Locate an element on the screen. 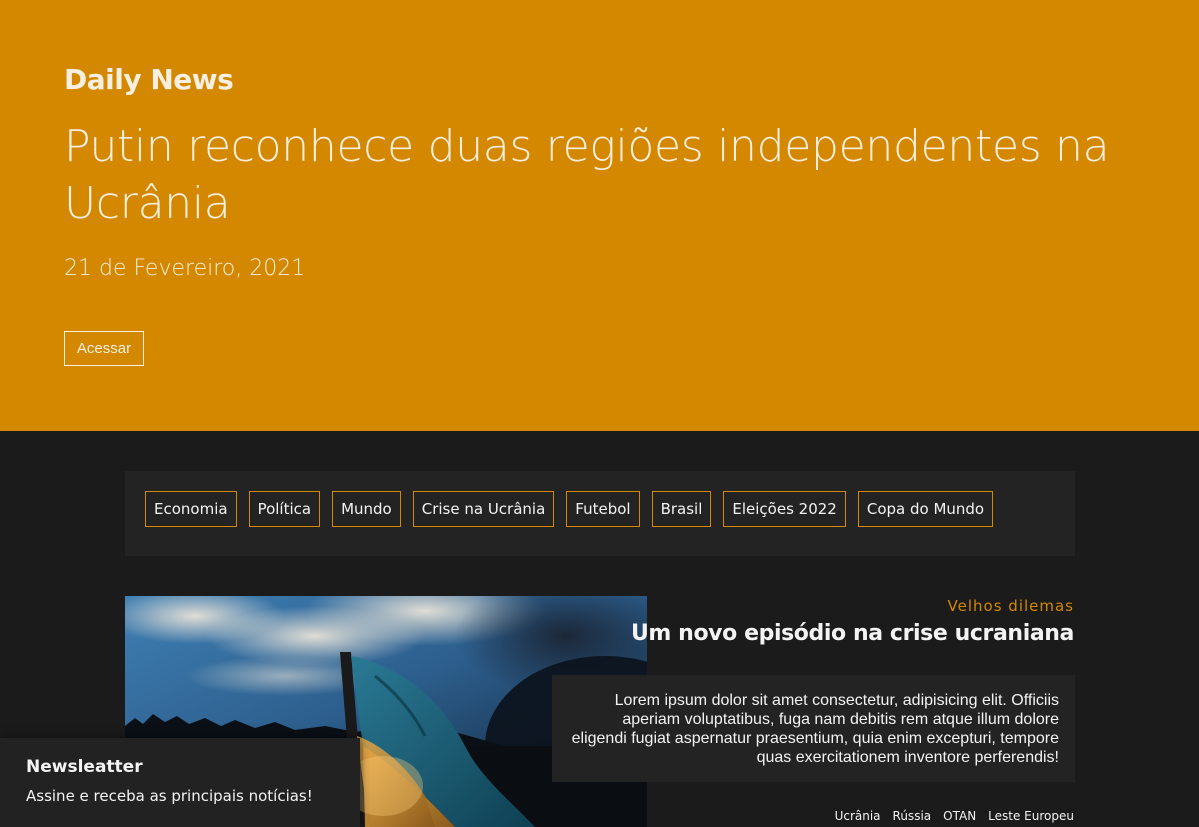  category-crise-na-ucrania: Crise na Ucrânia is located at coordinates (483, 509).